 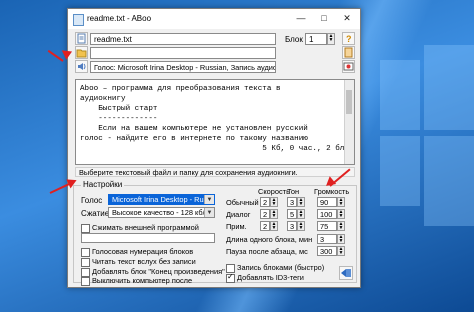 I want to click on text-line: -------------, so click(x=119, y=119).